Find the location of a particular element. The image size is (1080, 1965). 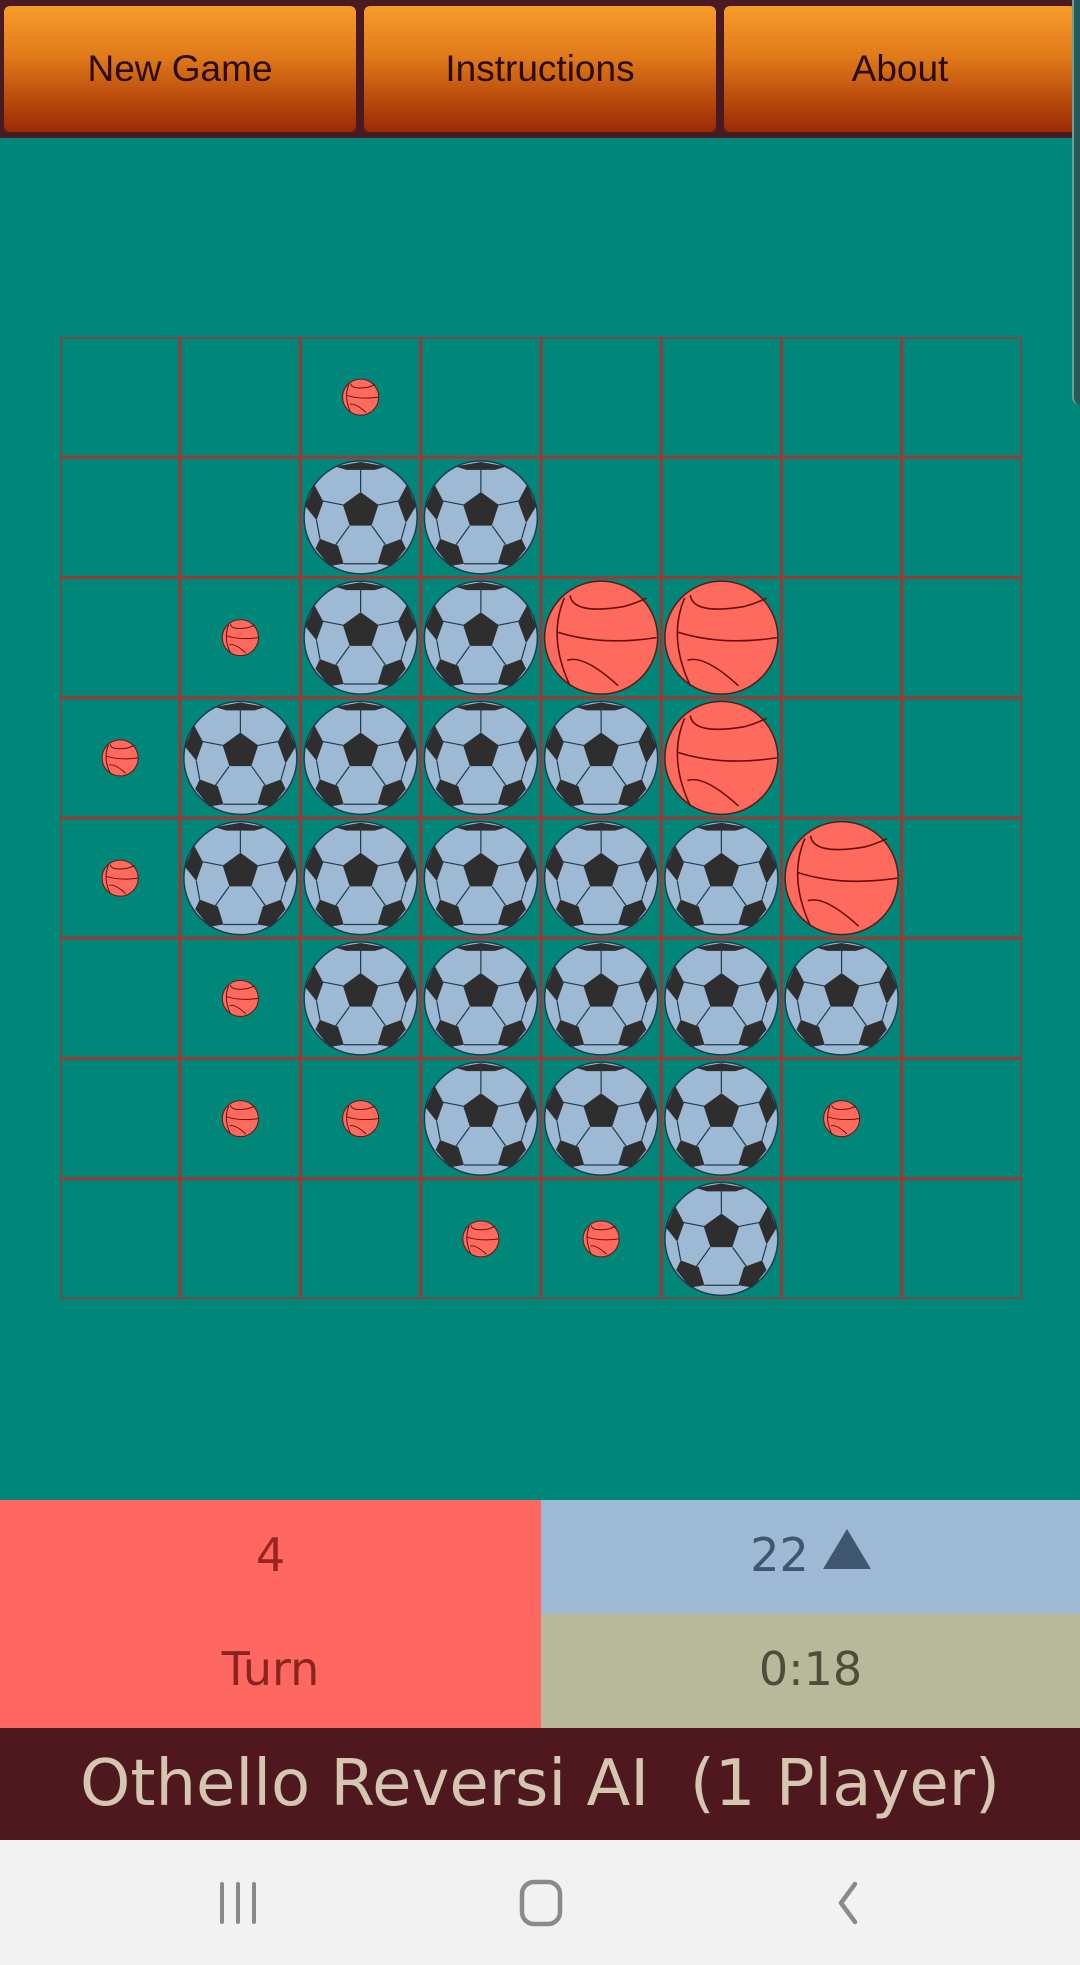

soccer-score-panel: 22 is located at coordinates (810, 1557).